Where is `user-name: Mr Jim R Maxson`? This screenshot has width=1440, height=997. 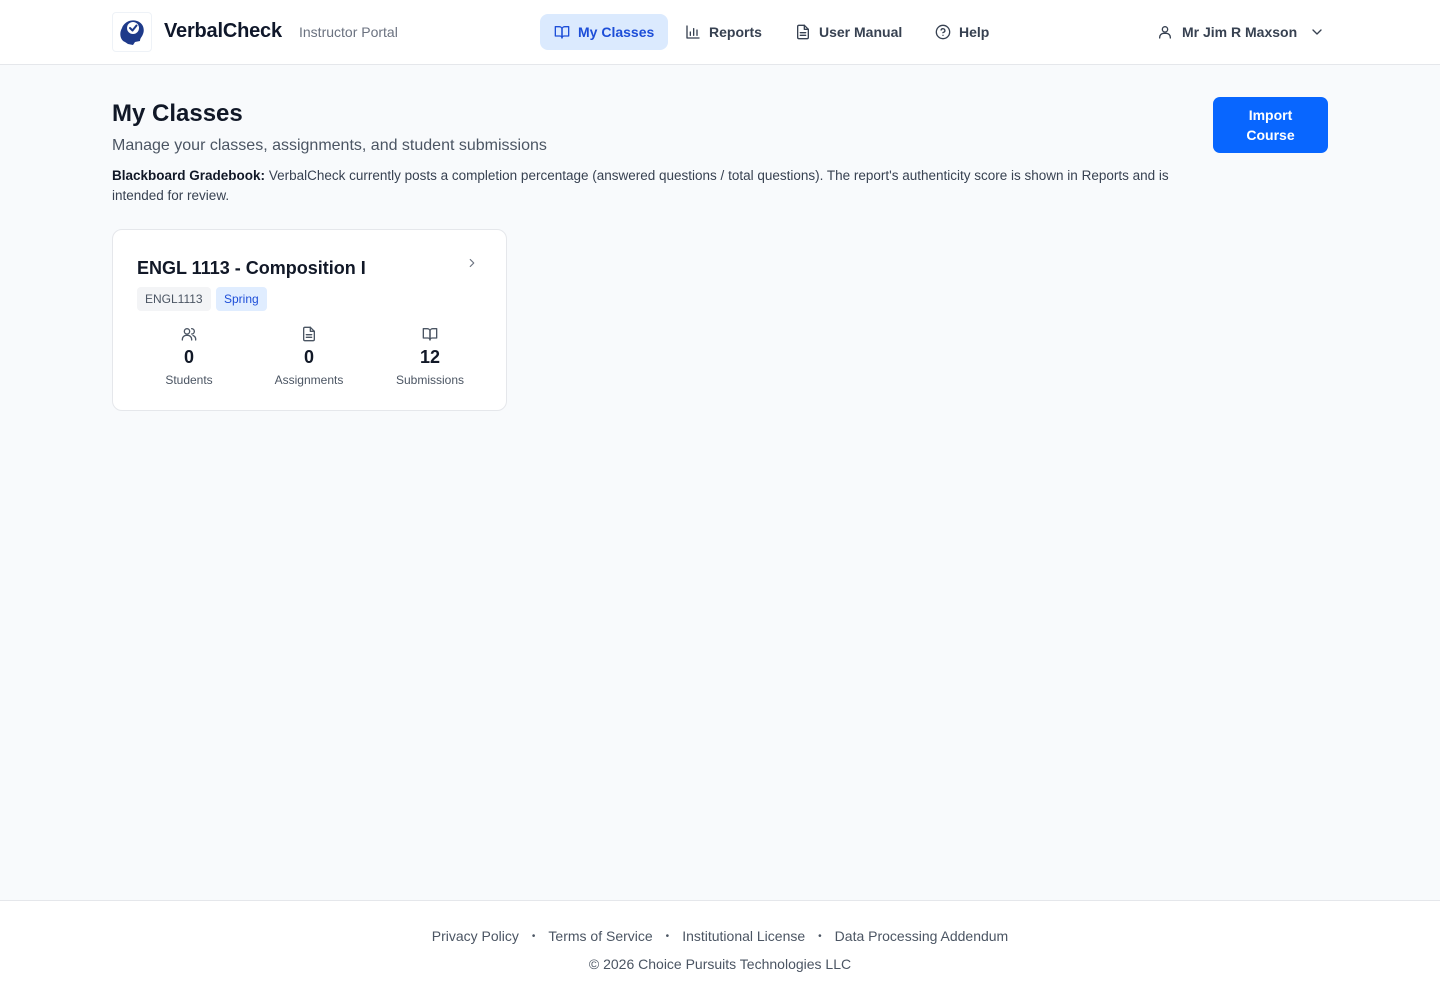 user-name: Mr Jim R Maxson is located at coordinates (1240, 32).